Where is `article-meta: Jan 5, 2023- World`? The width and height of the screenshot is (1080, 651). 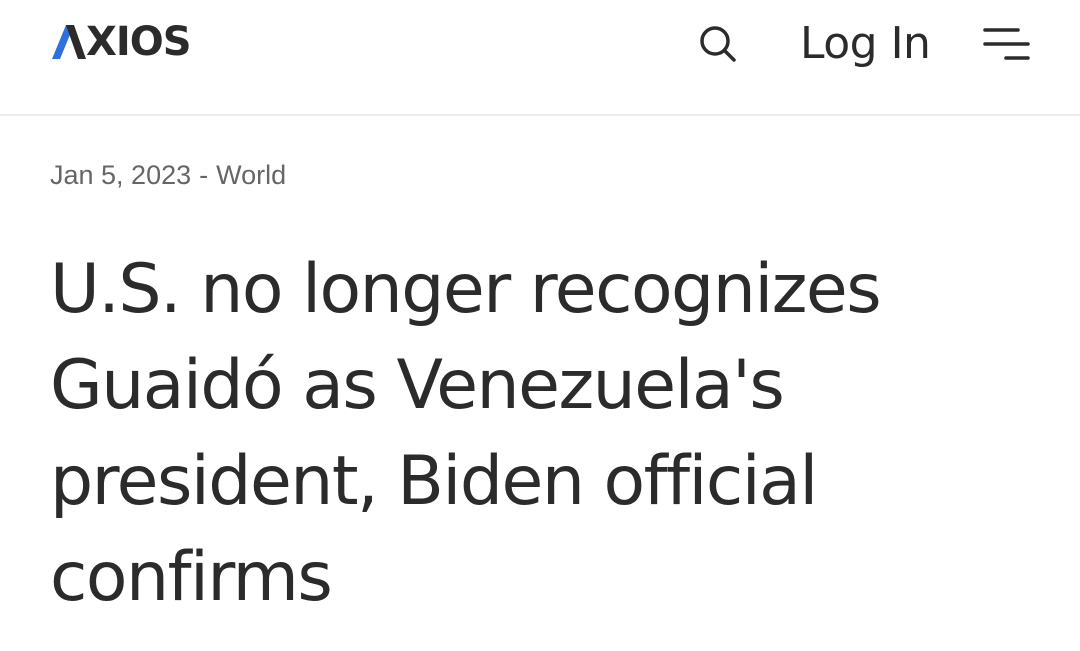
article-meta: Jan 5, 2023- World is located at coordinates (168, 175).